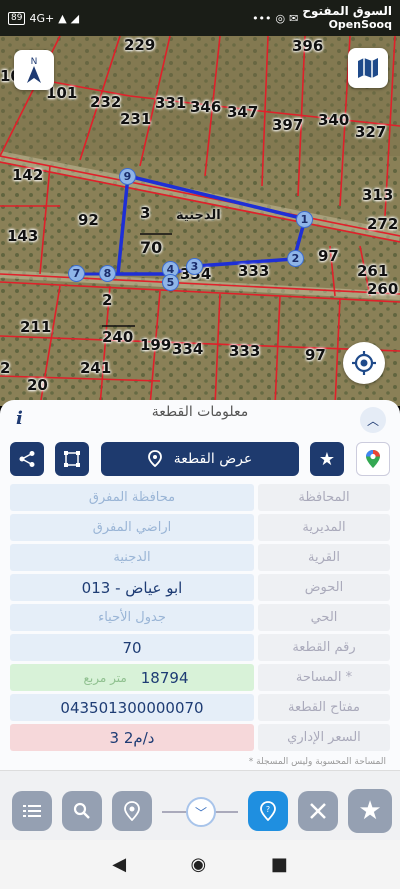  I want to click on plot-number: 232, so click(106, 102).